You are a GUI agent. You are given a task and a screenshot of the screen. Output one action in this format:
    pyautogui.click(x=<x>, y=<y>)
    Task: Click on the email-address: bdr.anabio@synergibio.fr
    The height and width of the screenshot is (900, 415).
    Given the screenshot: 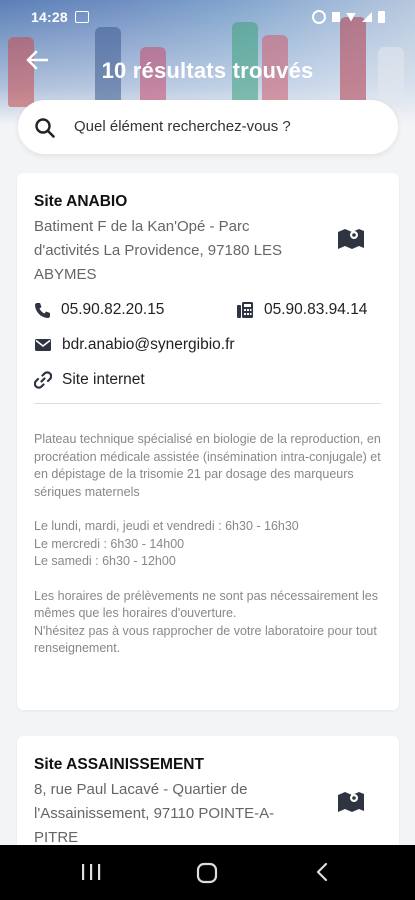 What is the action you would take?
    pyautogui.click(x=148, y=345)
    